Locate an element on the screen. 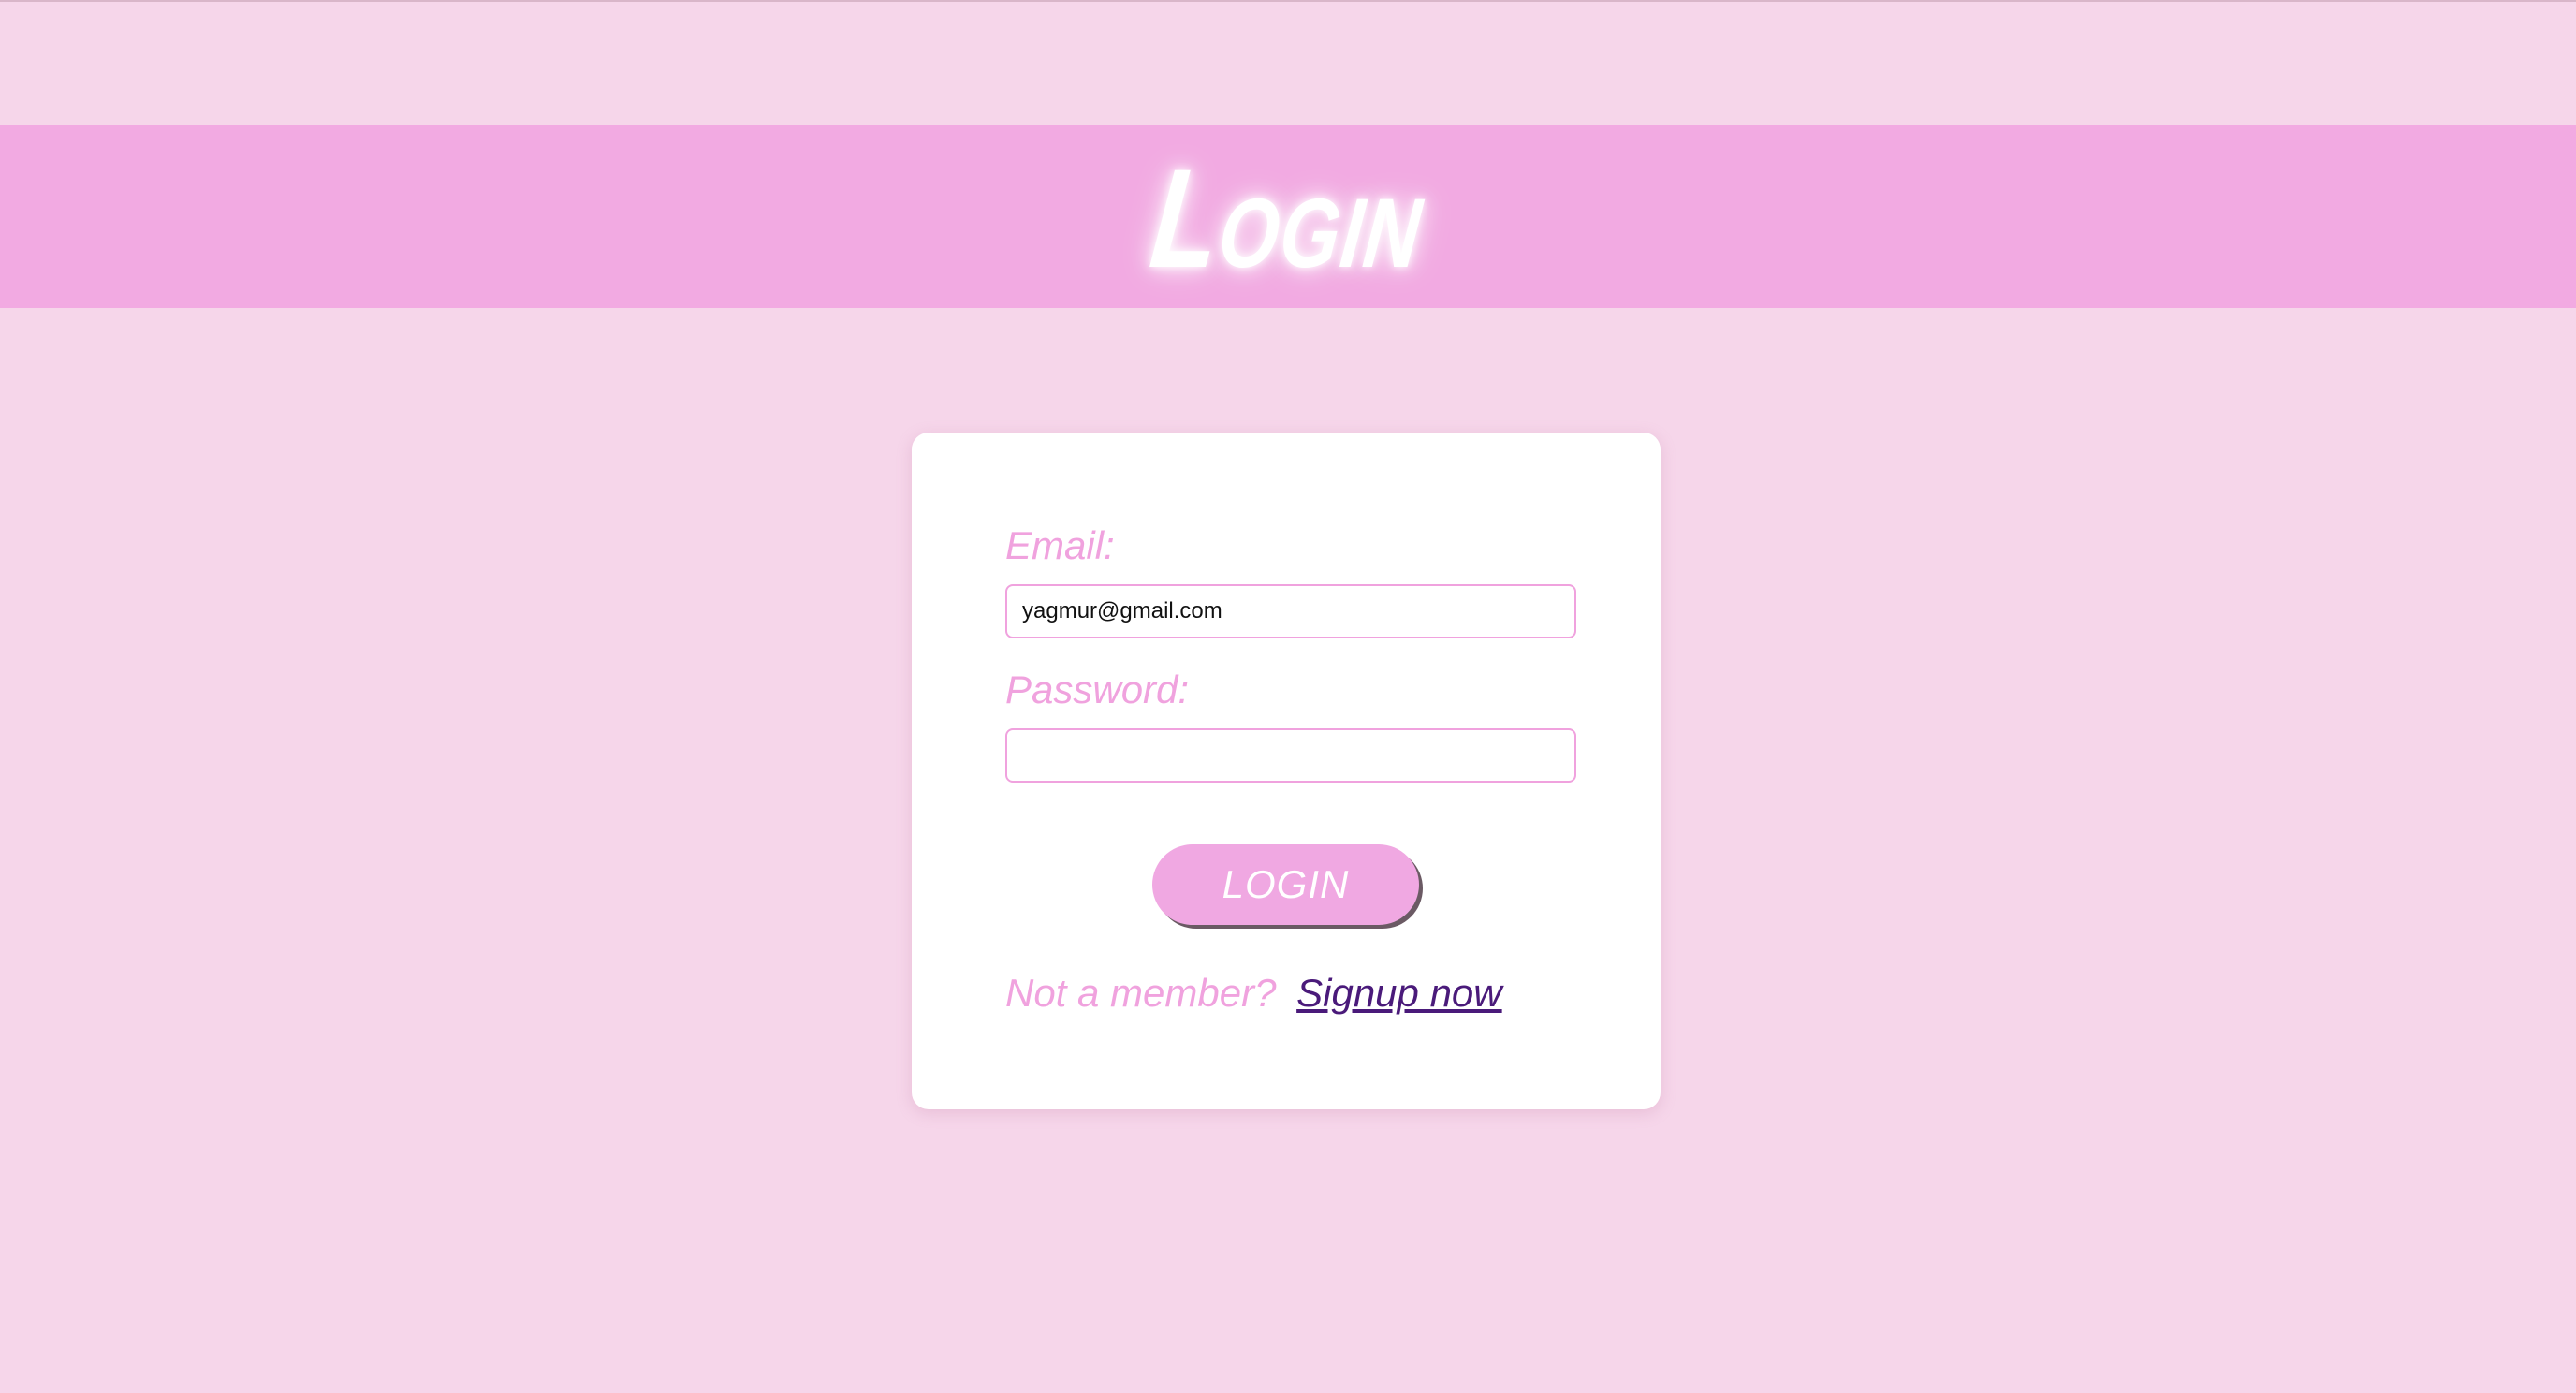 The image size is (2576, 1393). login-button: LOGIN is located at coordinates (1285, 885).